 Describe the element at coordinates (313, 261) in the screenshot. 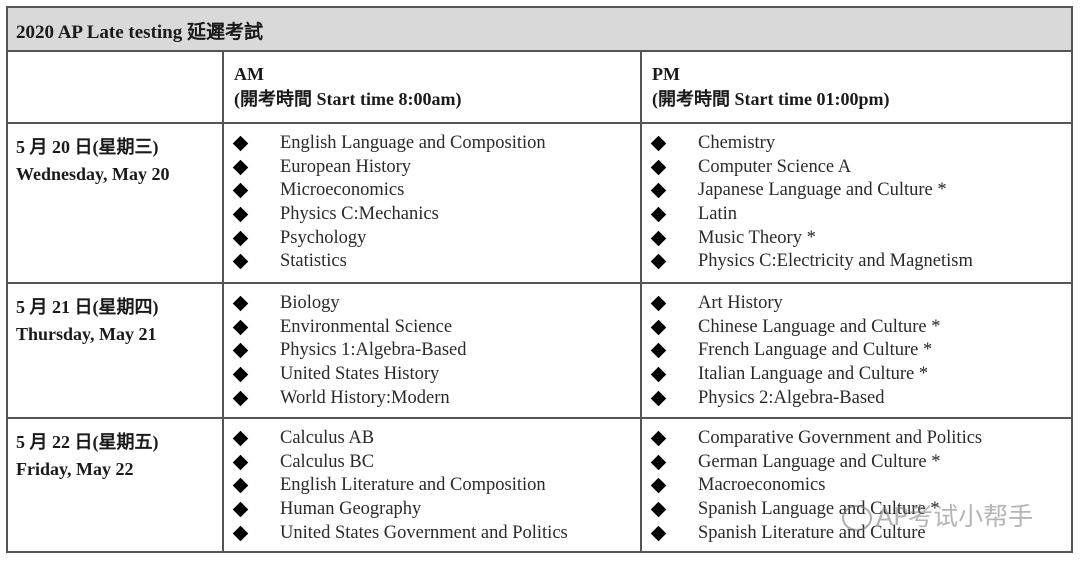

I see `subject-name: Statistics` at that location.